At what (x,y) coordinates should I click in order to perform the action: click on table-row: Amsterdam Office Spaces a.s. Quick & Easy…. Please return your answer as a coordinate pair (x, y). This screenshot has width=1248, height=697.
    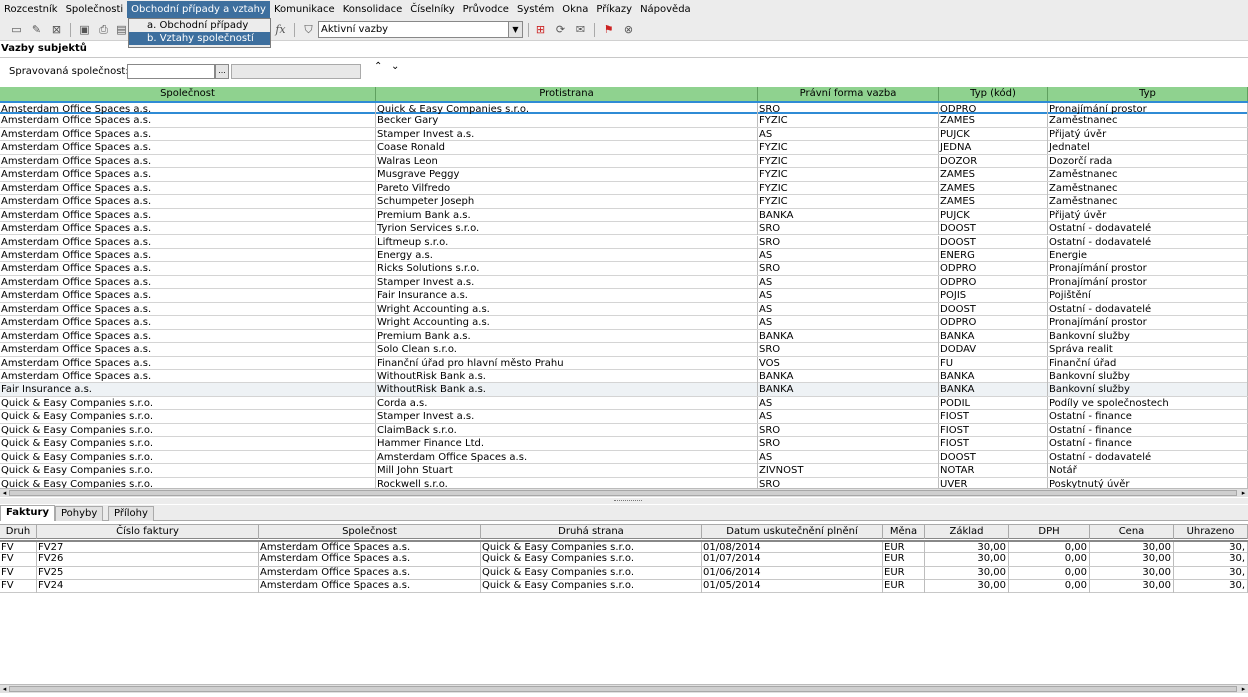
    Looking at the image, I should click on (624, 108).